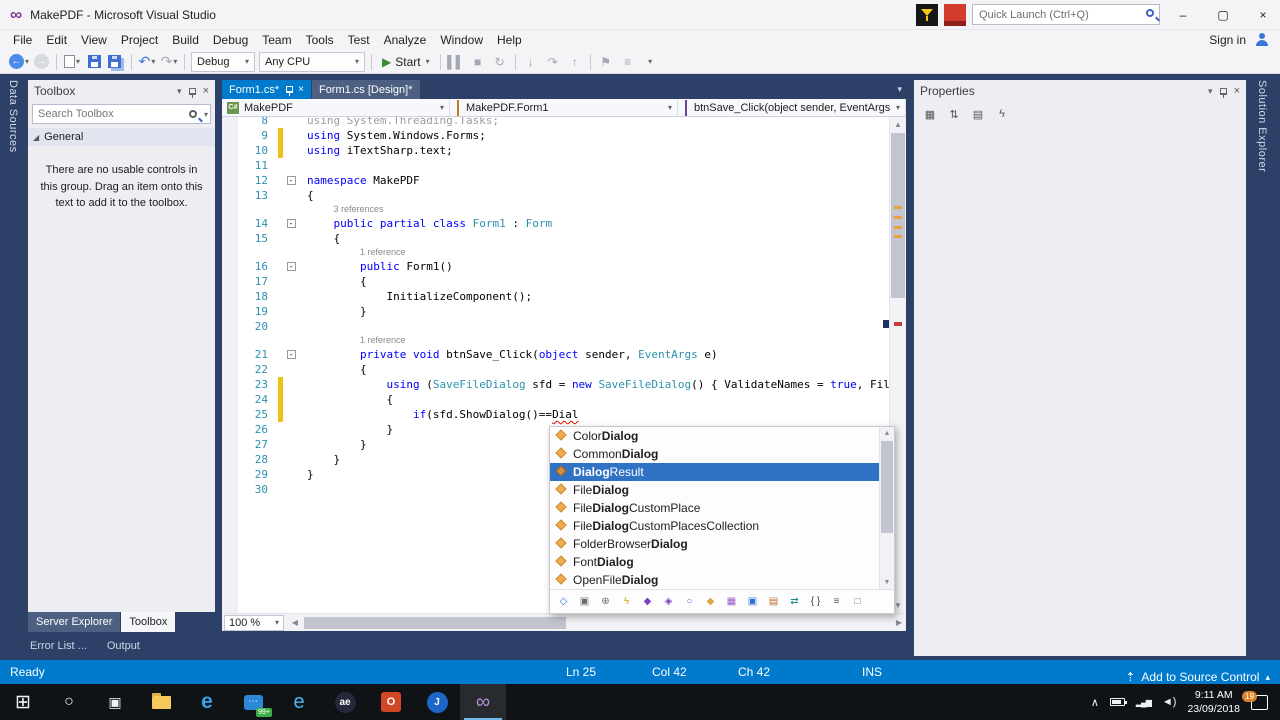  Describe the element at coordinates (365, 89) in the screenshot. I see `document-tab: Form1.cs [Design]*` at that location.